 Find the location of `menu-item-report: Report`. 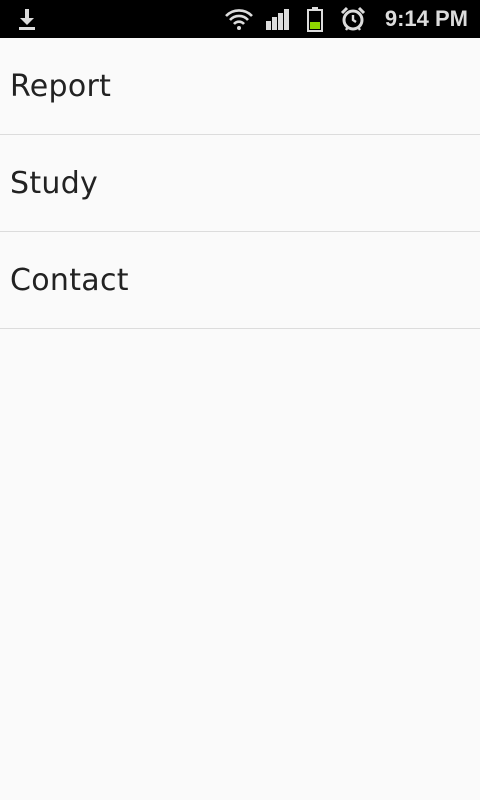

menu-item-report: Report is located at coordinates (240, 86).